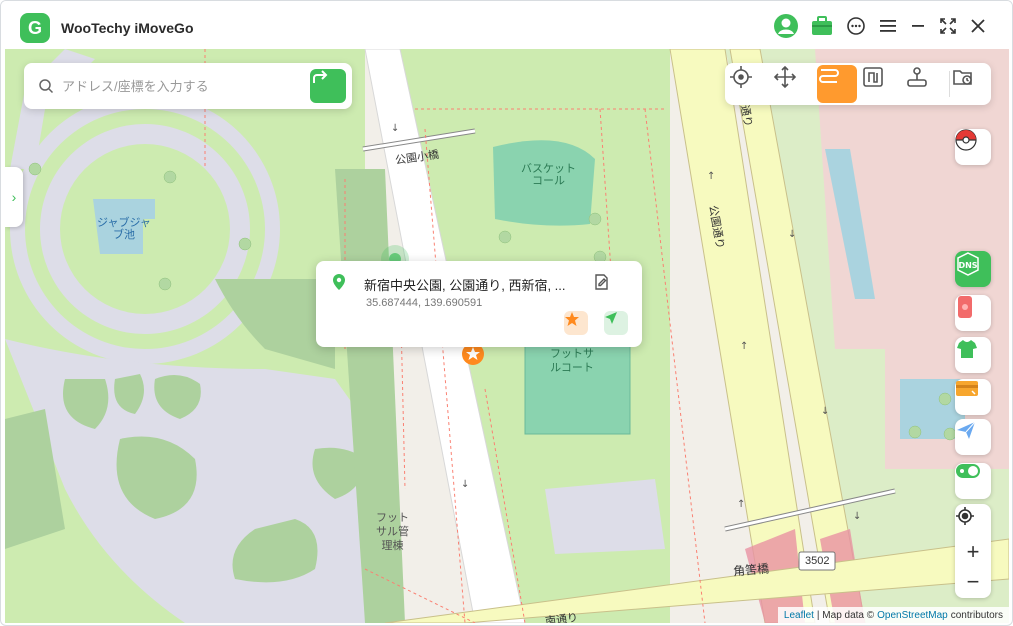  What do you see at coordinates (973, 481) in the screenshot?
I see `toggle-button` at bounding box center [973, 481].